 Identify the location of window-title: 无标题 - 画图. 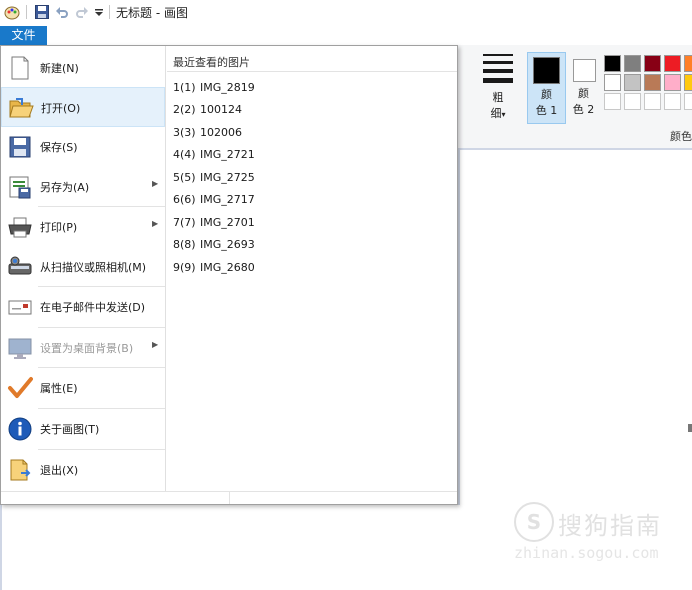
(152, 13).